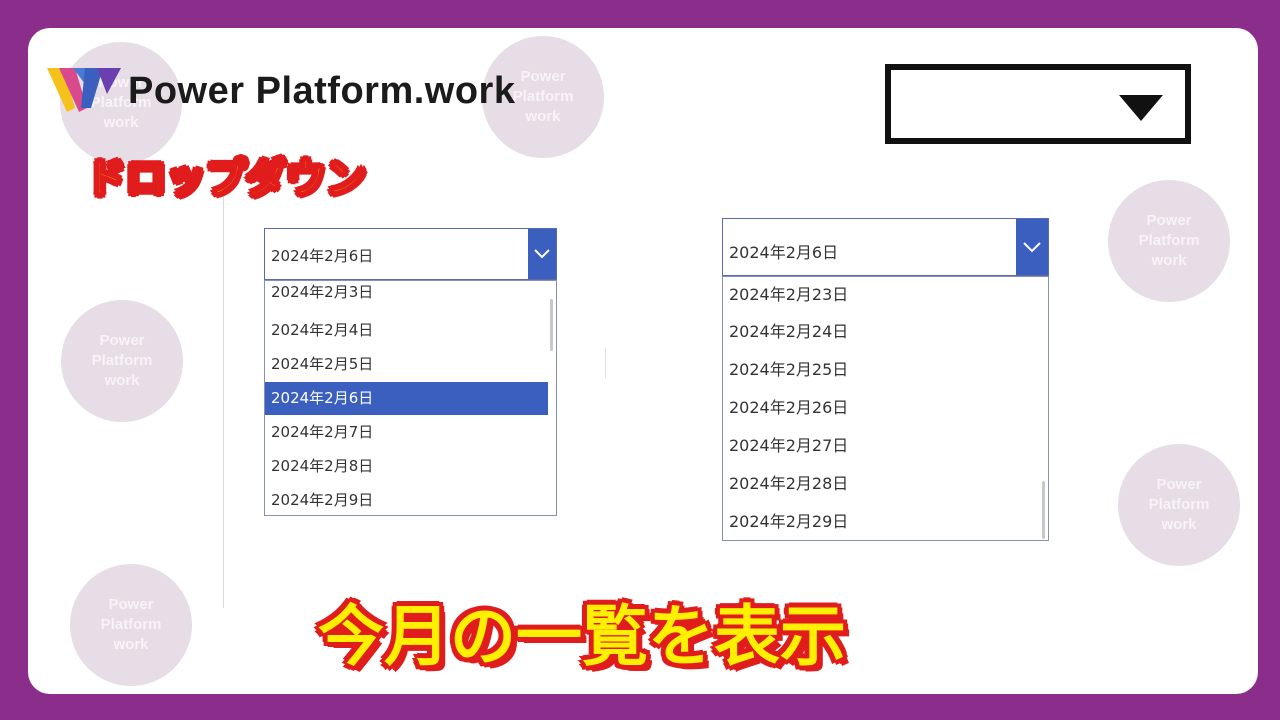  Describe the element at coordinates (406, 364) in the screenshot. I see `list-item: 2024年2月5日` at that location.